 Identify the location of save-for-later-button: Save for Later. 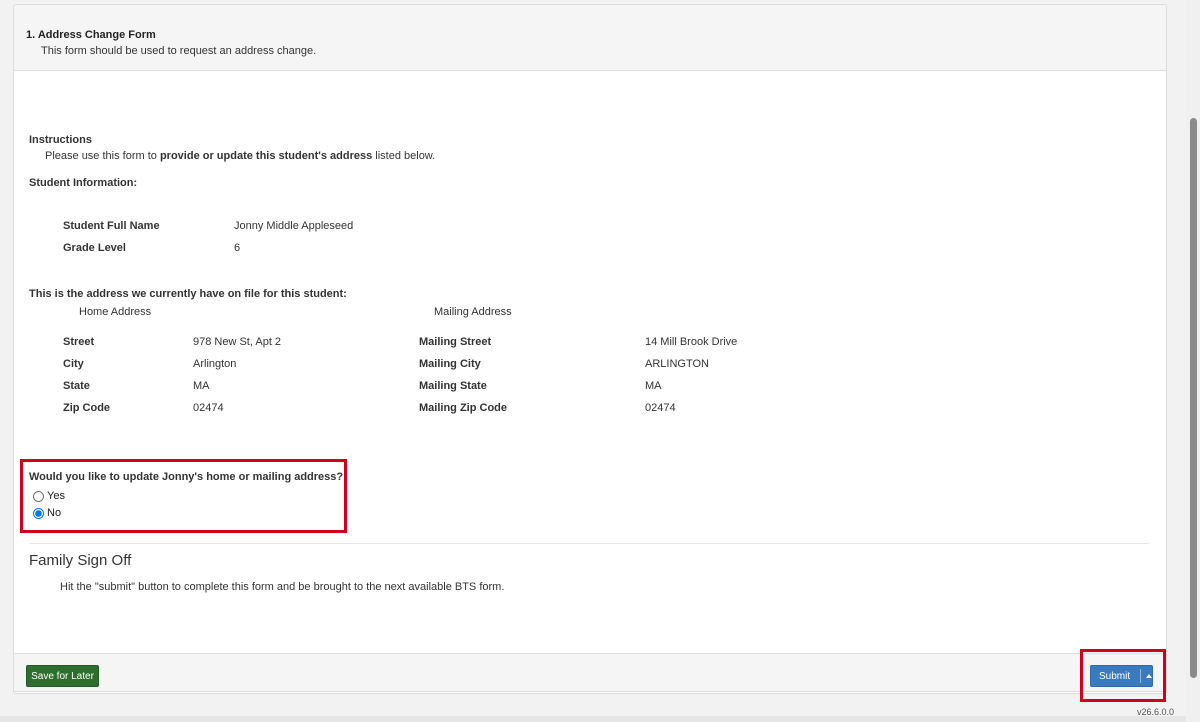
(62, 676).